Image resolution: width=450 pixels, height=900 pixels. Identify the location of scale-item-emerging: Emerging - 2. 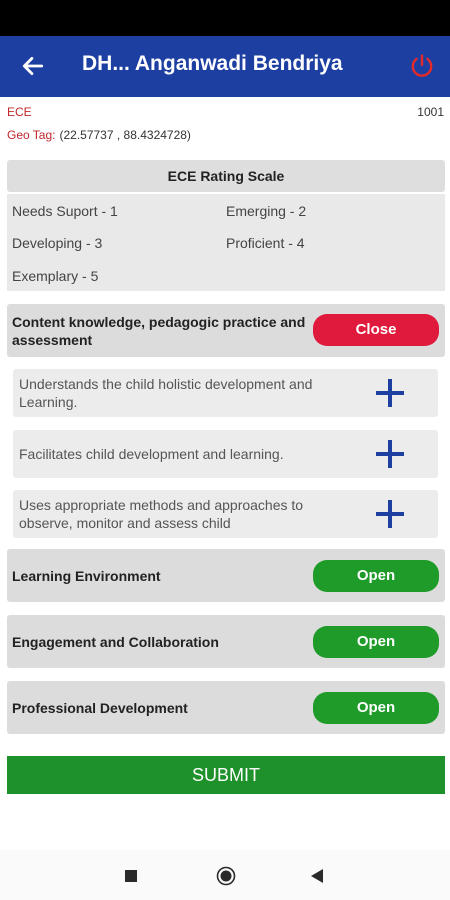
(266, 211).